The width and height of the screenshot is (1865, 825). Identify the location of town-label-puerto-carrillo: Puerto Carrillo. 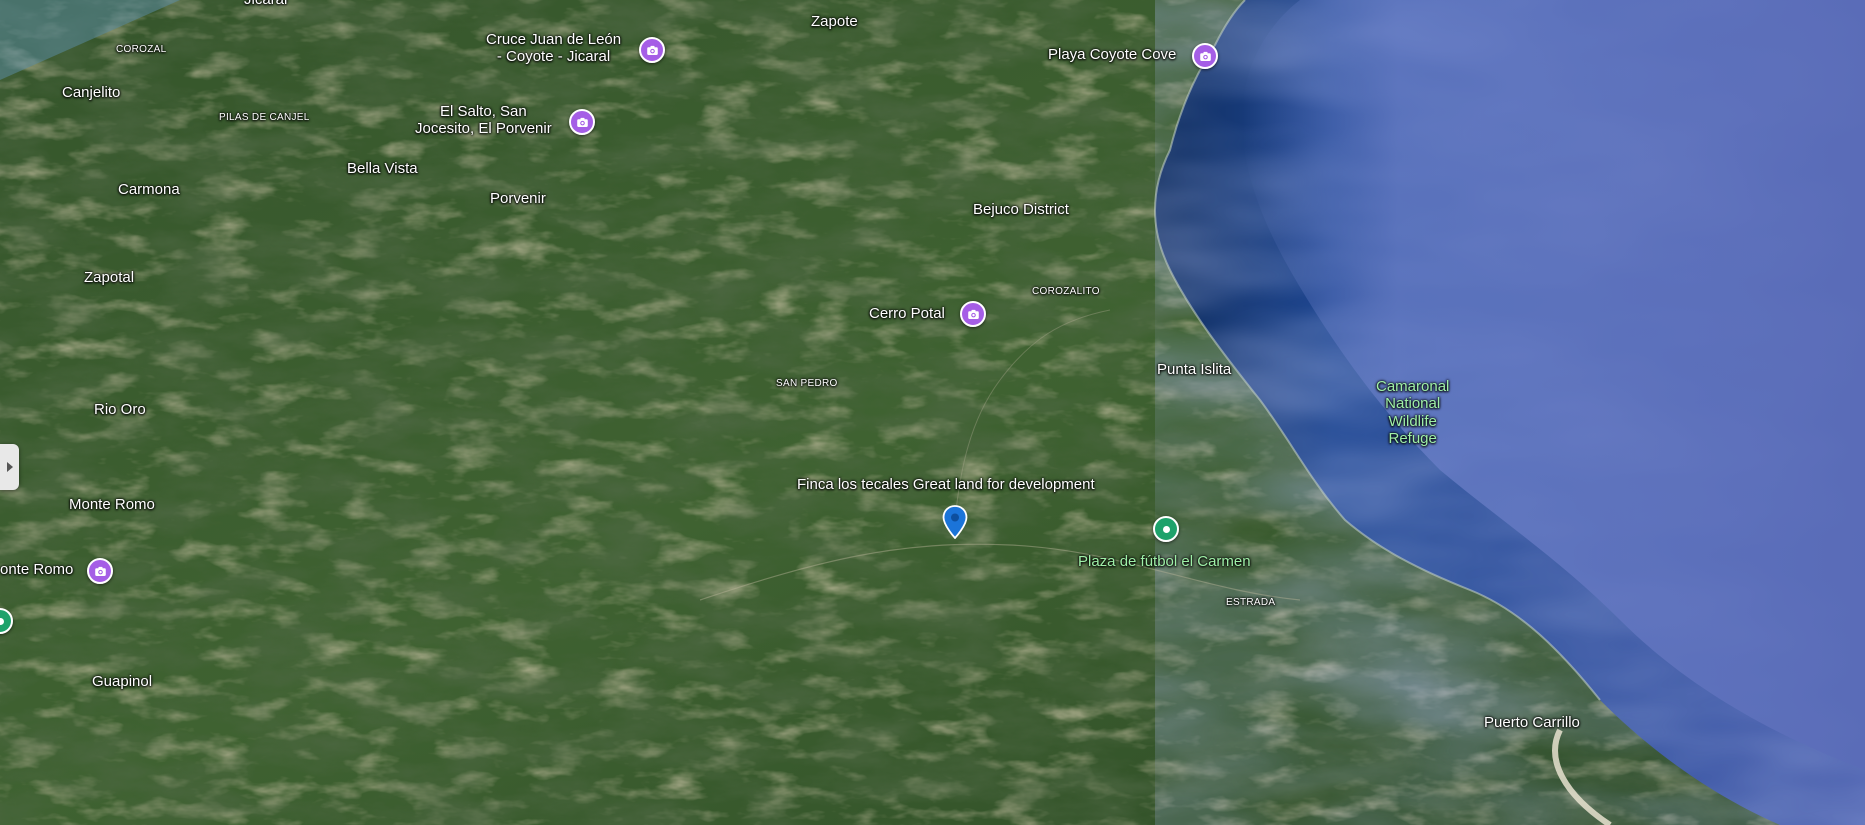
(1532, 722).